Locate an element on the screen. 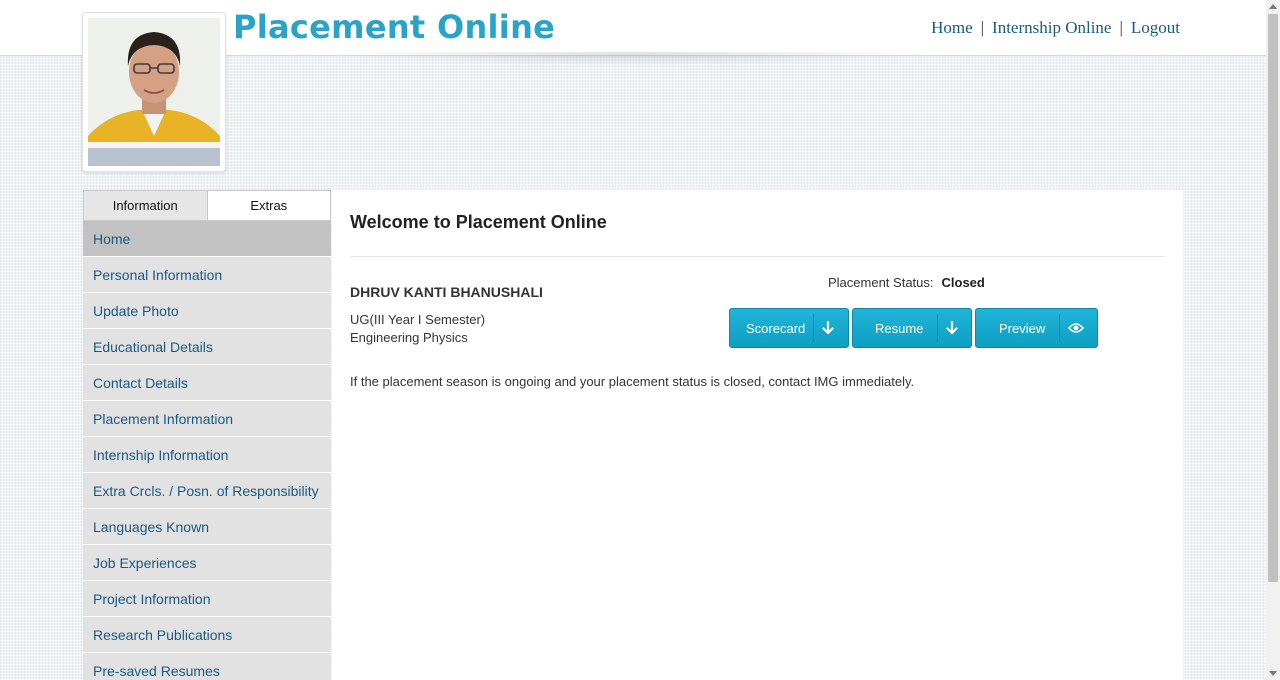 The height and width of the screenshot is (680, 1280). scrollbar-thumb is located at coordinates (1273, 298).